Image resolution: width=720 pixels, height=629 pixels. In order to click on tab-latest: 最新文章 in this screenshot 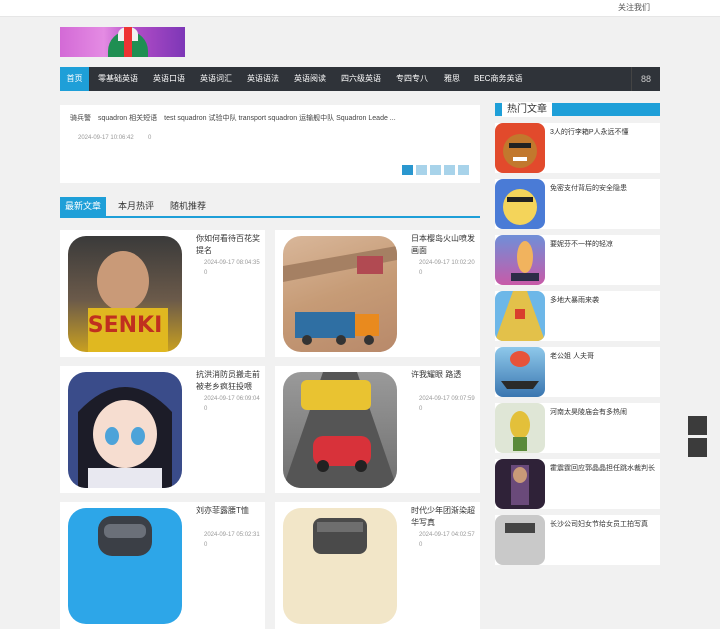, I will do `click(83, 206)`.